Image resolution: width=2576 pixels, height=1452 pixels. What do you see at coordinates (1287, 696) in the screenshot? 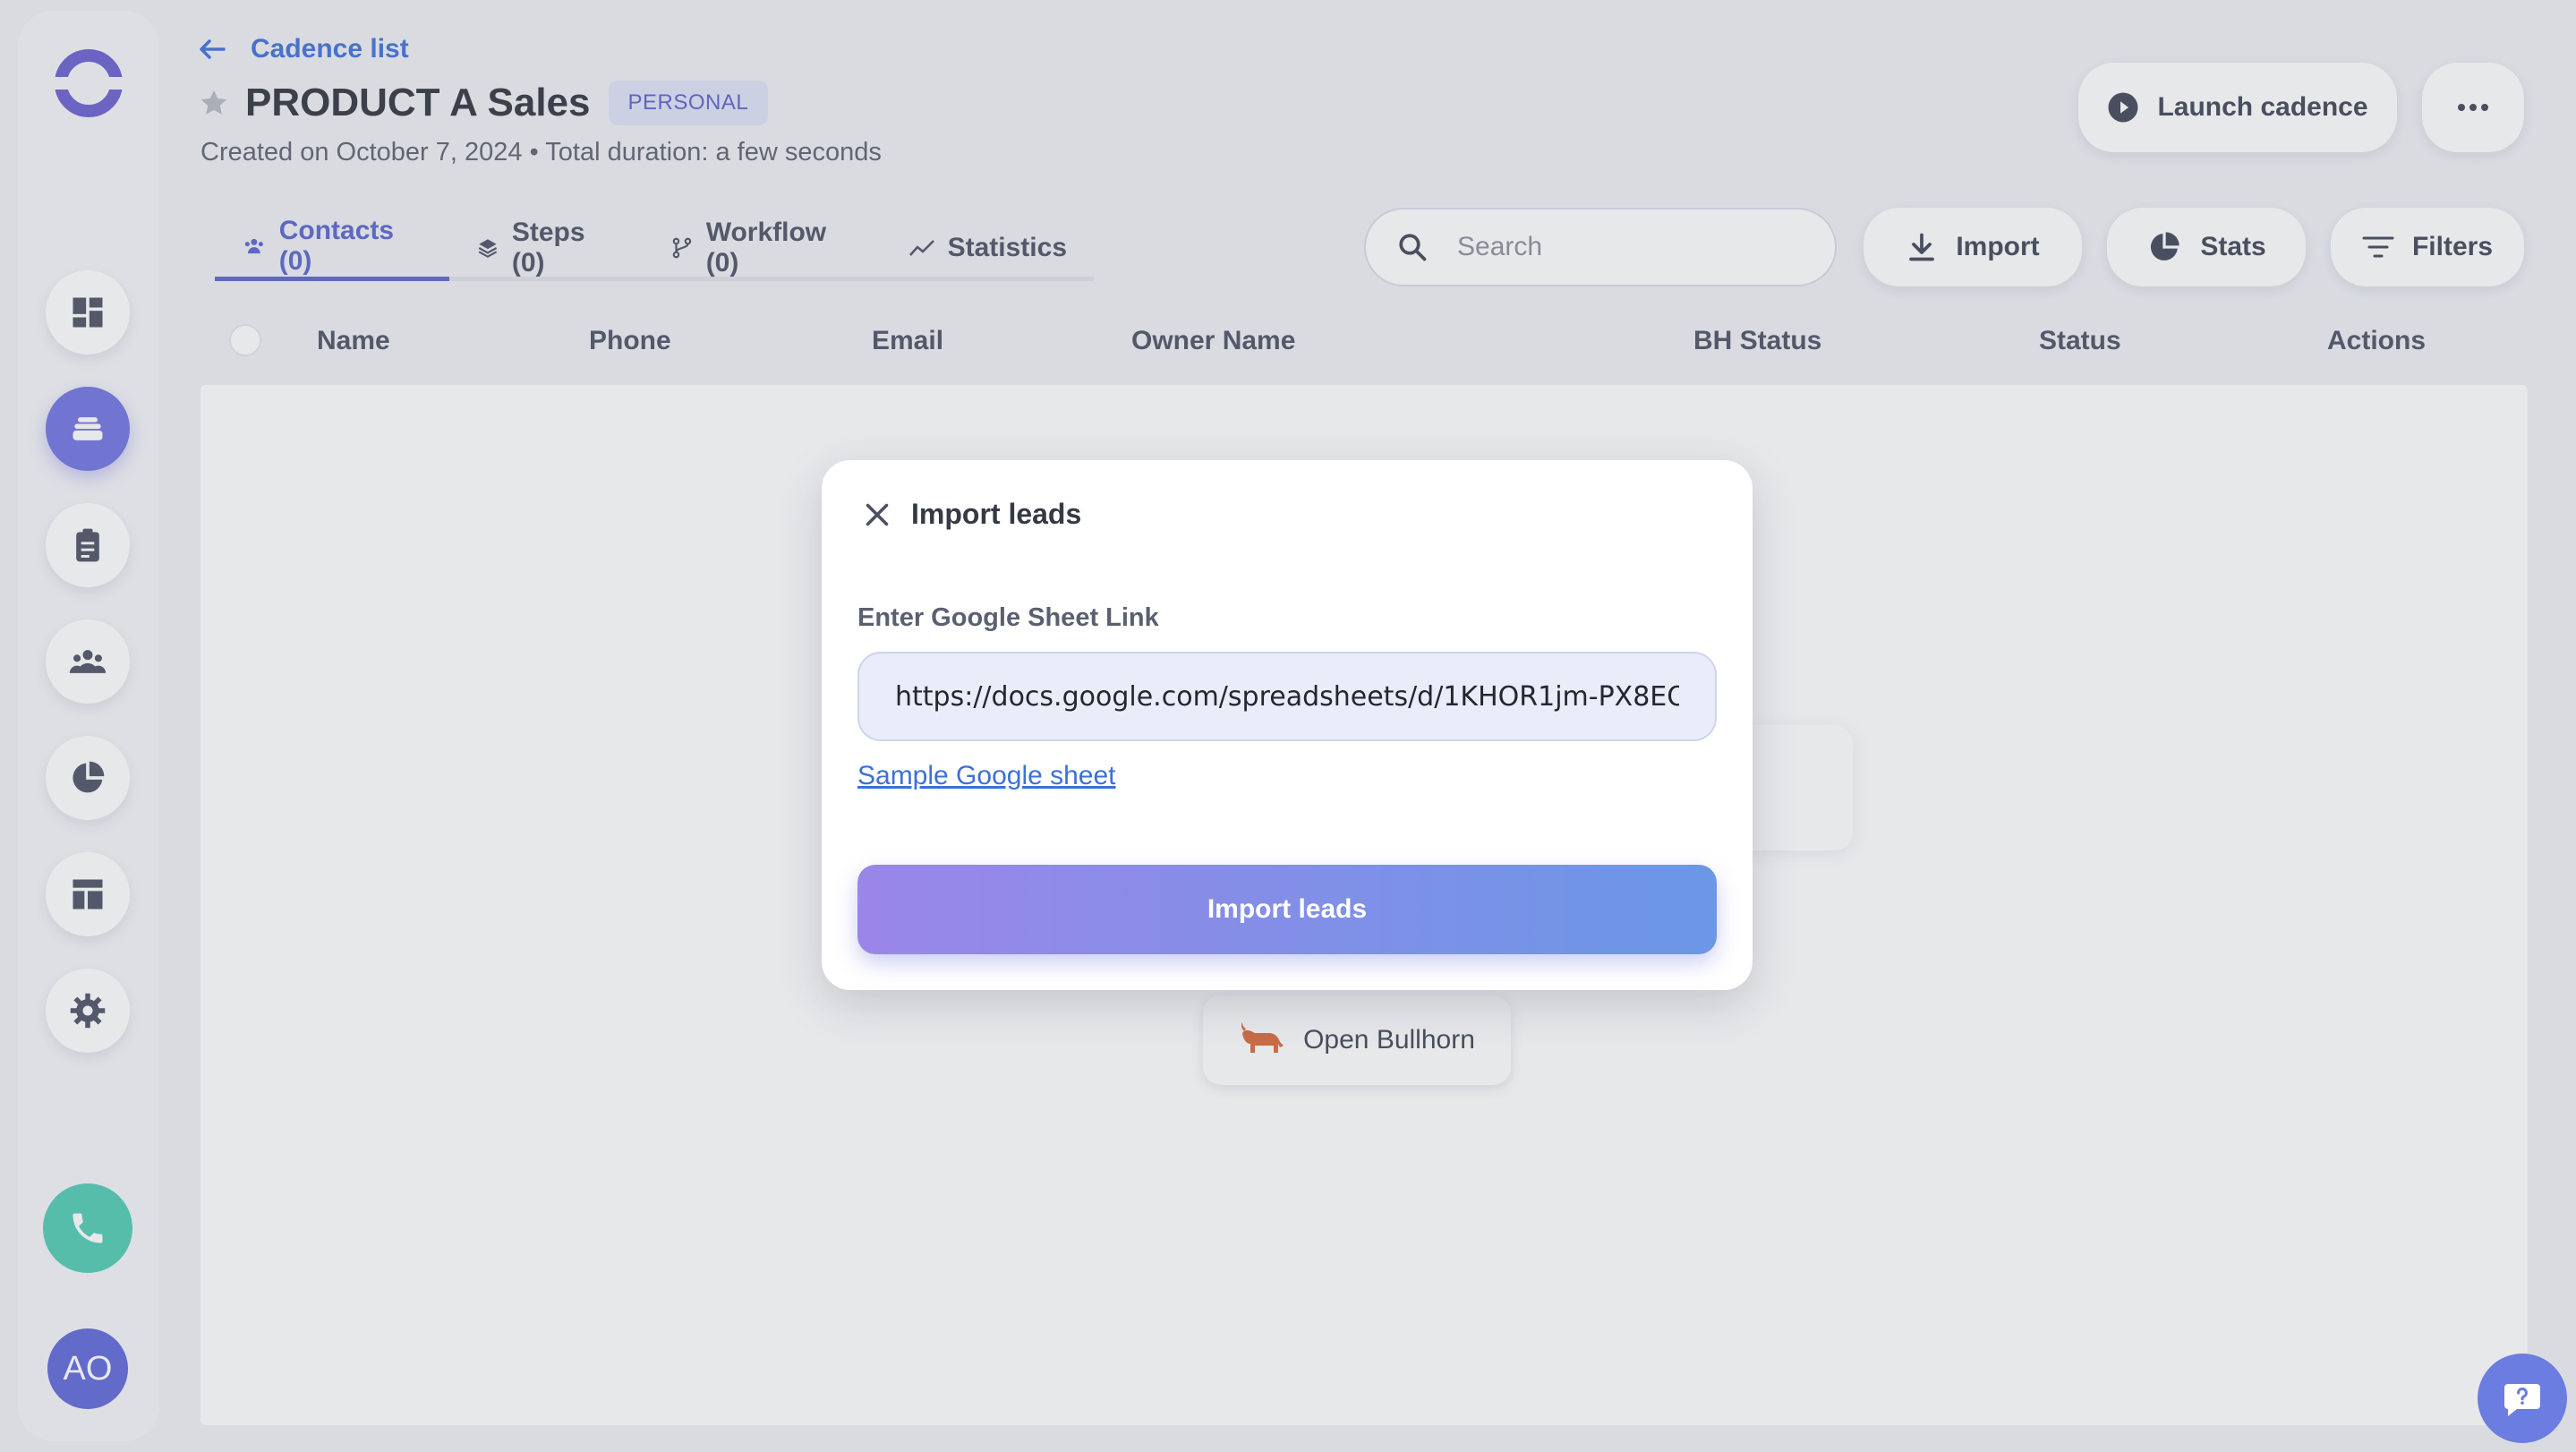
I see `google-sheet-link-input` at bounding box center [1287, 696].